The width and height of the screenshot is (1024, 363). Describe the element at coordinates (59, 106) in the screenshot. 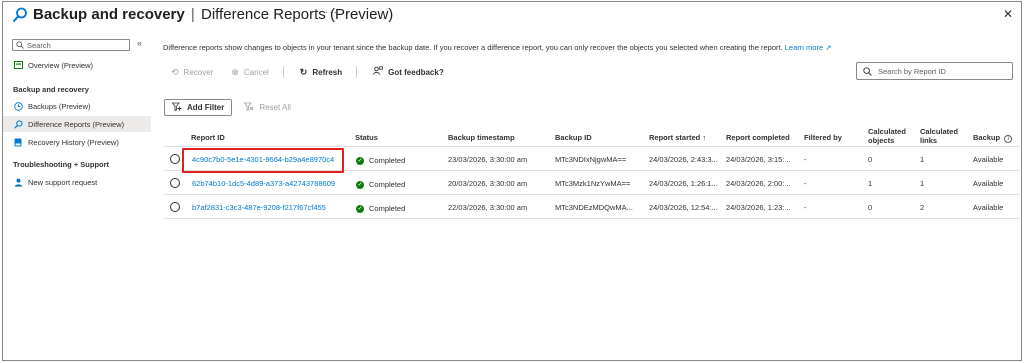

I see `sidebar-item-label: Backups (Preview)` at that location.